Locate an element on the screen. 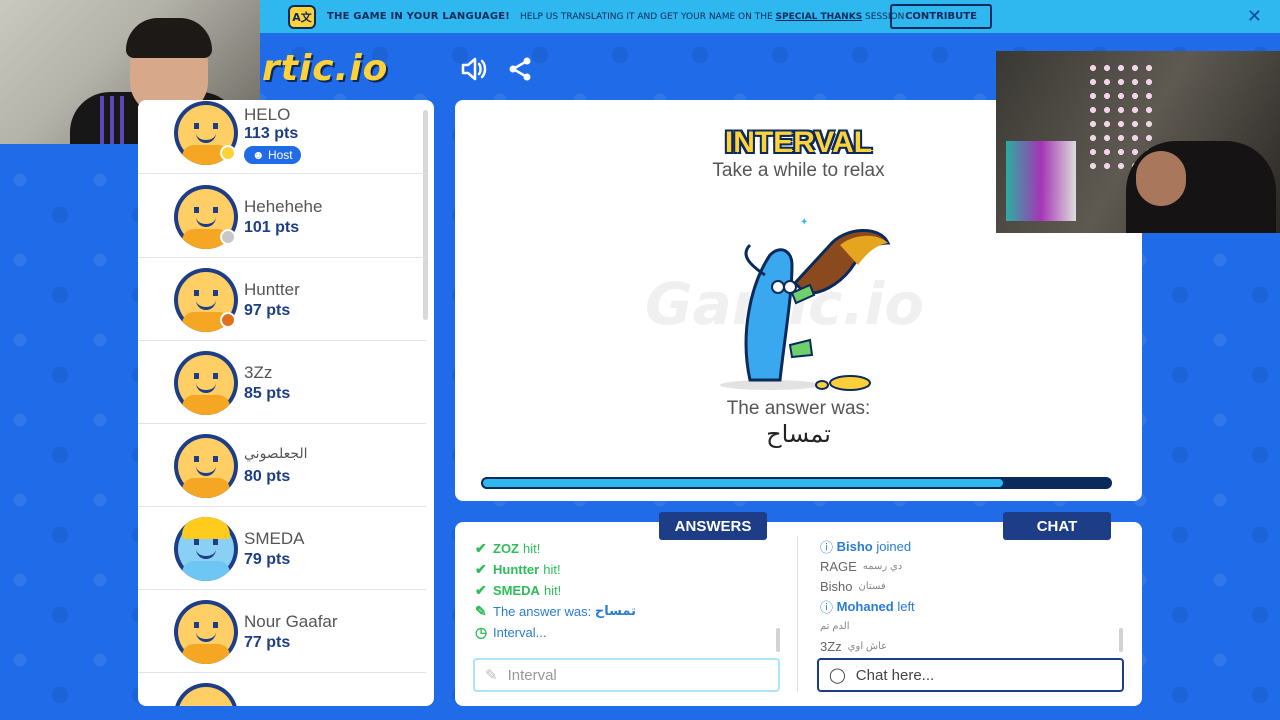 The width and height of the screenshot is (1280, 720). chat-message: دي رسمه is located at coordinates (882, 566).